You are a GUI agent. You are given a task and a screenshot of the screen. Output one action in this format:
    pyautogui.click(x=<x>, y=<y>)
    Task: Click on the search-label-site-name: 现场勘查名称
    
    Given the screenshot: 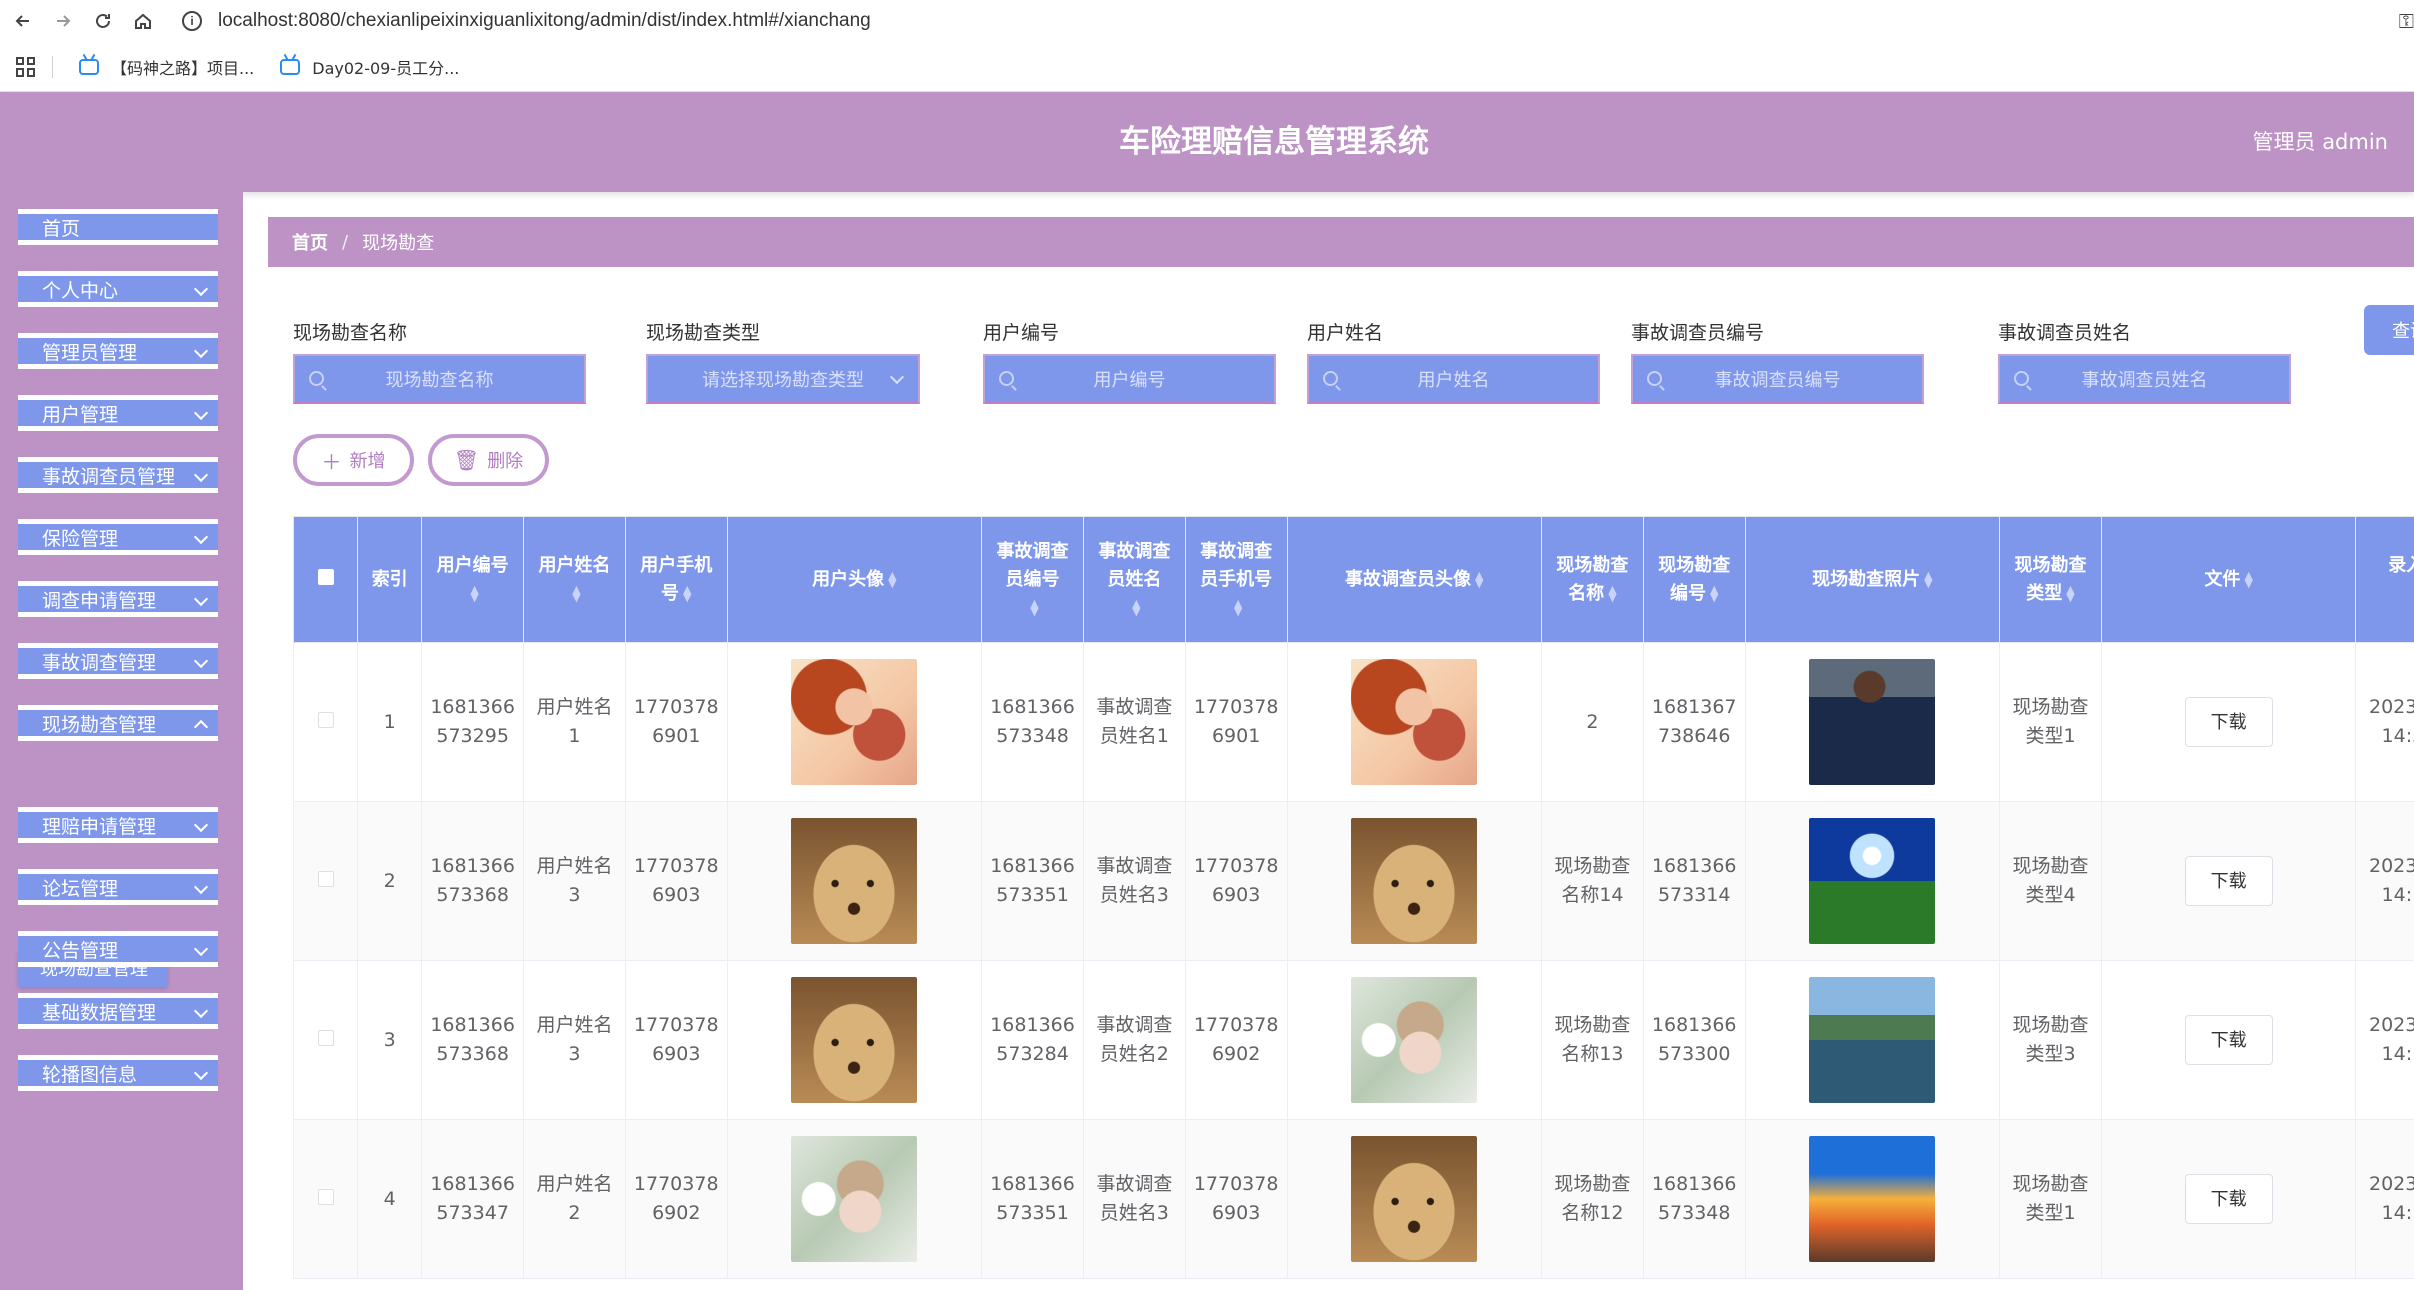 What is the action you would take?
    pyautogui.click(x=350, y=333)
    